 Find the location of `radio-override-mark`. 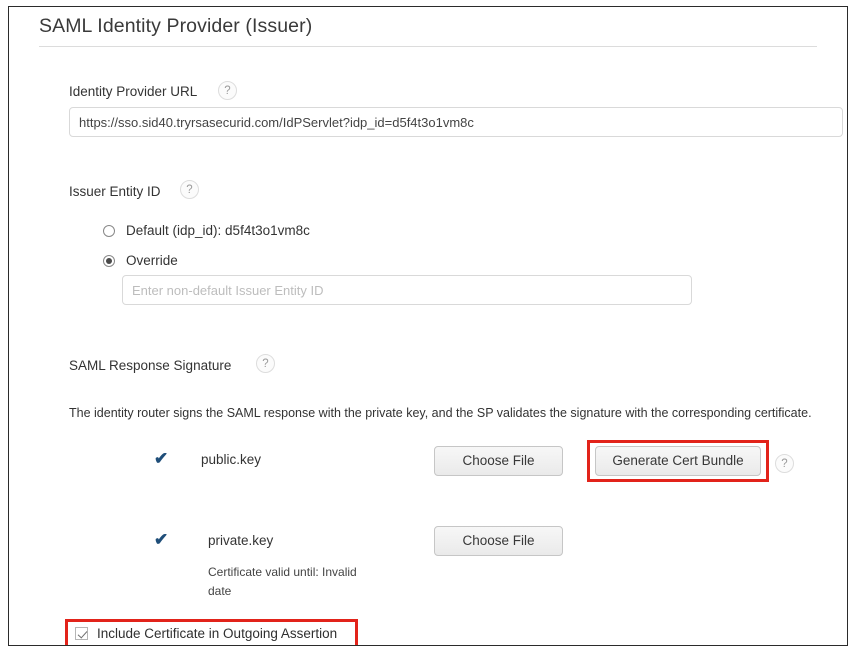

radio-override-mark is located at coordinates (109, 260).